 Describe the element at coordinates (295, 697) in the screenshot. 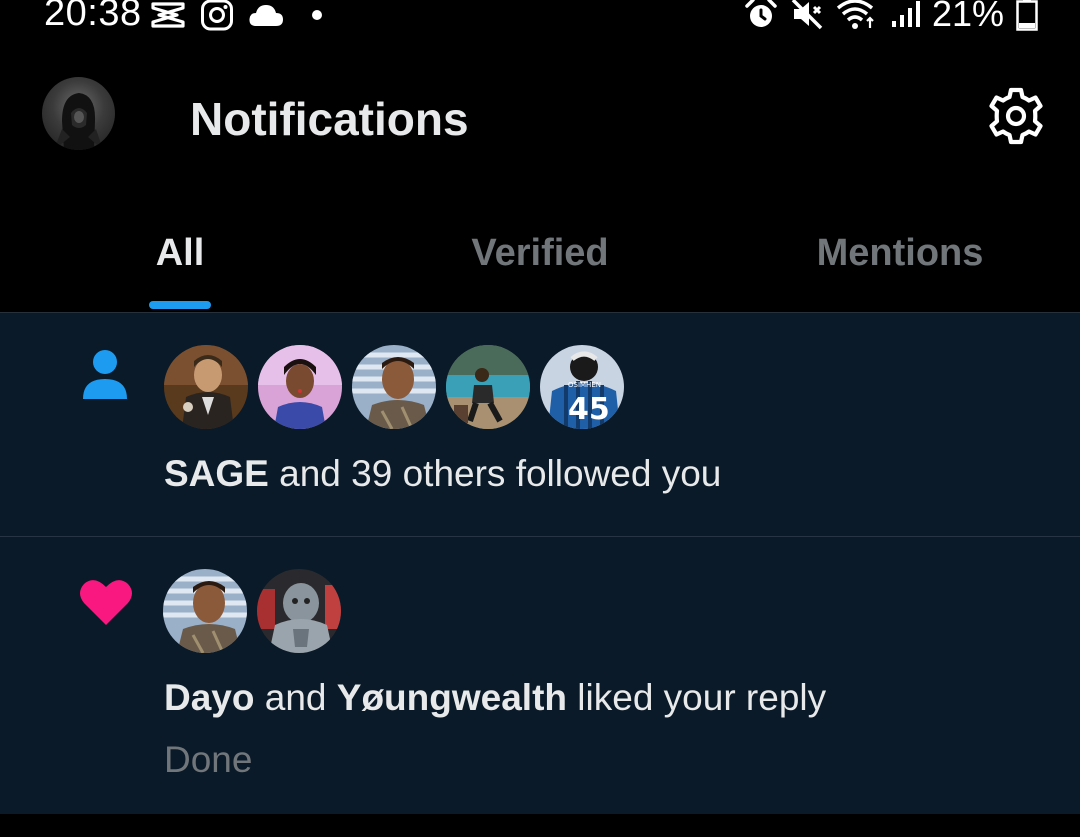

I see `joiner-text: and` at that location.